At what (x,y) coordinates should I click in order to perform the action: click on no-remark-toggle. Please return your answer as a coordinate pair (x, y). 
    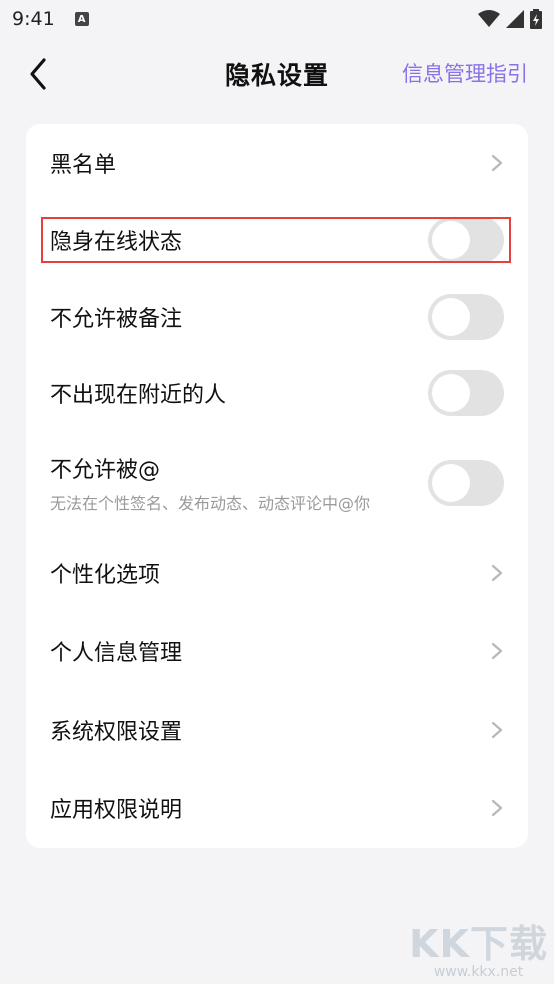
    Looking at the image, I should click on (466, 317).